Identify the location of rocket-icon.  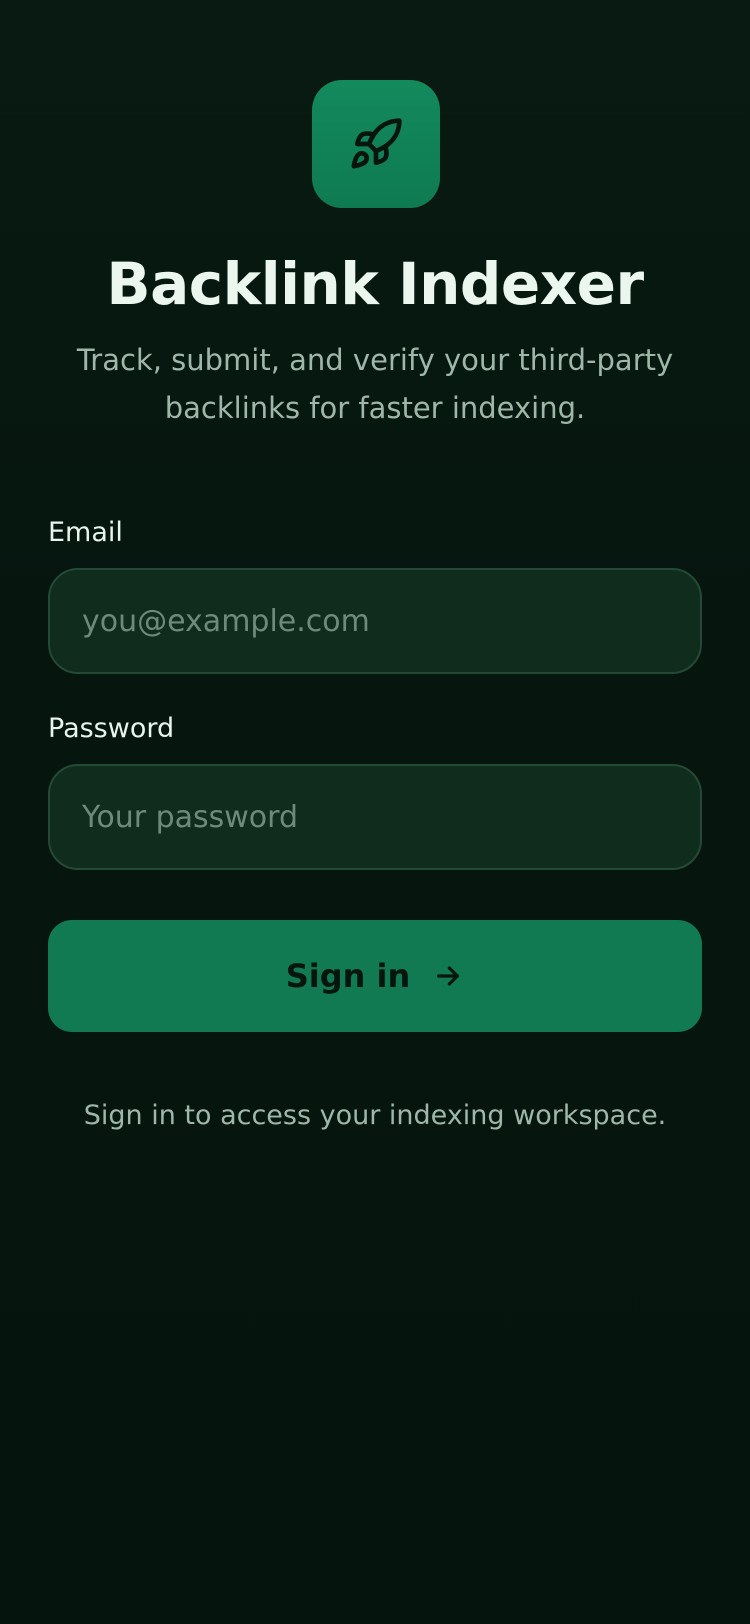
(376, 143).